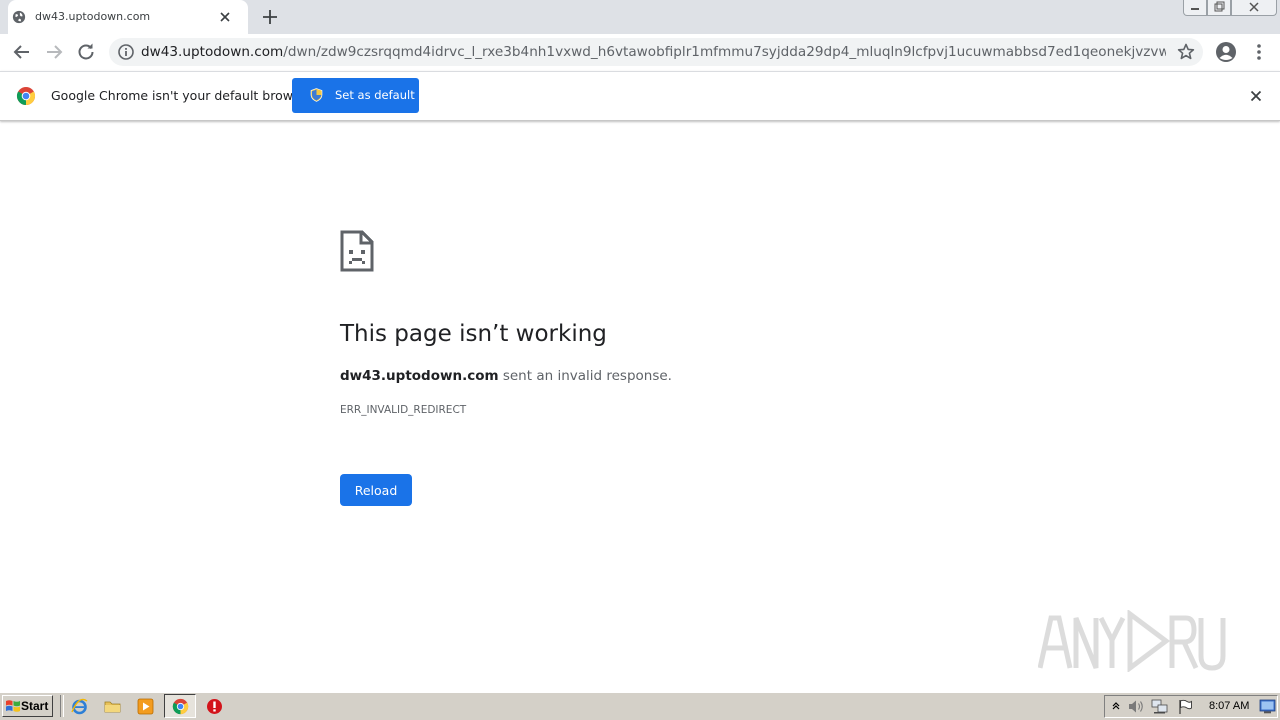  I want to click on forward-arrow-icon, so click(54, 52).